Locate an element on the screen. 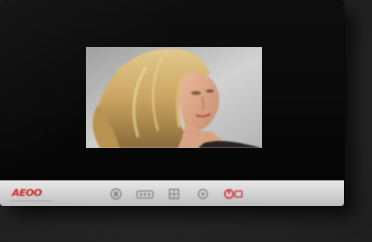 Image resolution: width=372 pixels, height=242 pixels. grid-icon is located at coordinates (174, 194).